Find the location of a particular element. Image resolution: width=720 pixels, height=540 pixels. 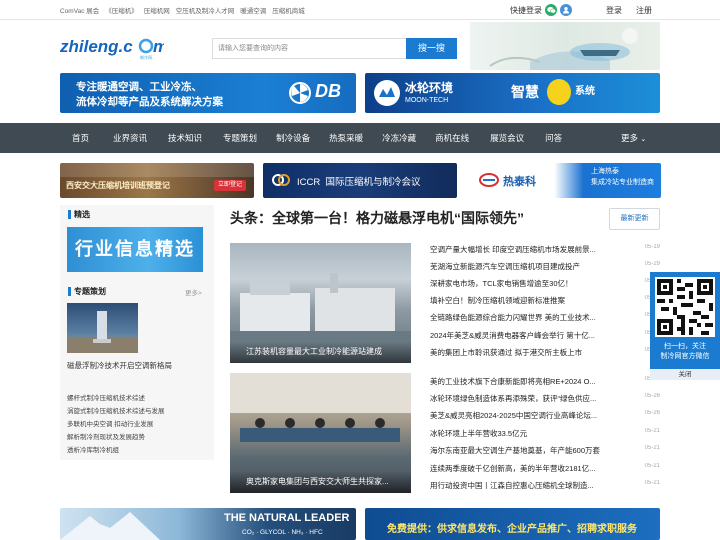

zhuanti-more-link: 更多> is located at coordinates (193, 292).